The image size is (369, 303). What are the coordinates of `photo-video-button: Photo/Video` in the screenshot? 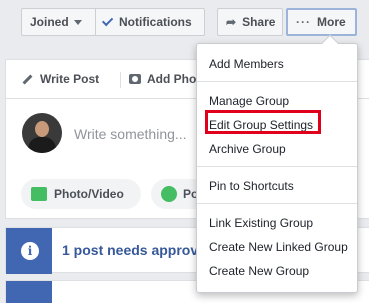 It's located at (81, 194).